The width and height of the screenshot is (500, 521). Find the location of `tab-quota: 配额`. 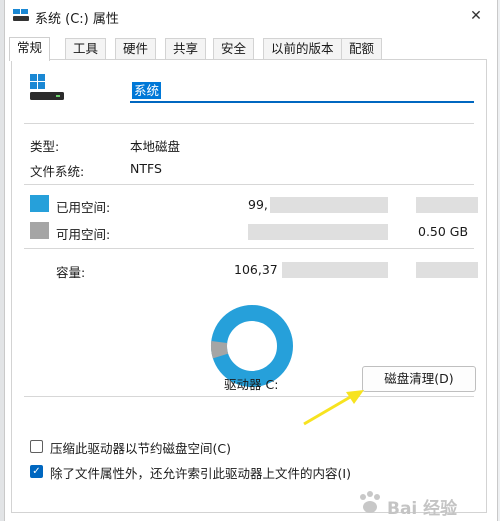

tab-quota: 配额 is located at coordinates (362, 48).